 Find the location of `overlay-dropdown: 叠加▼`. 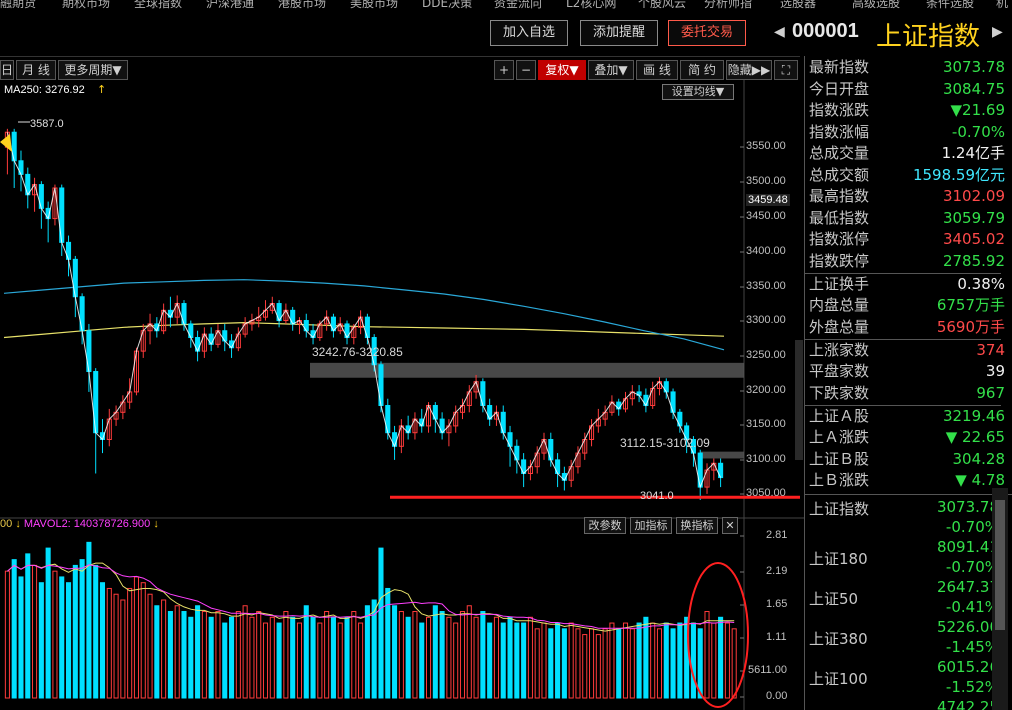

overlay-dropdown: 叠加▼ is located at coordinates (611, 70).